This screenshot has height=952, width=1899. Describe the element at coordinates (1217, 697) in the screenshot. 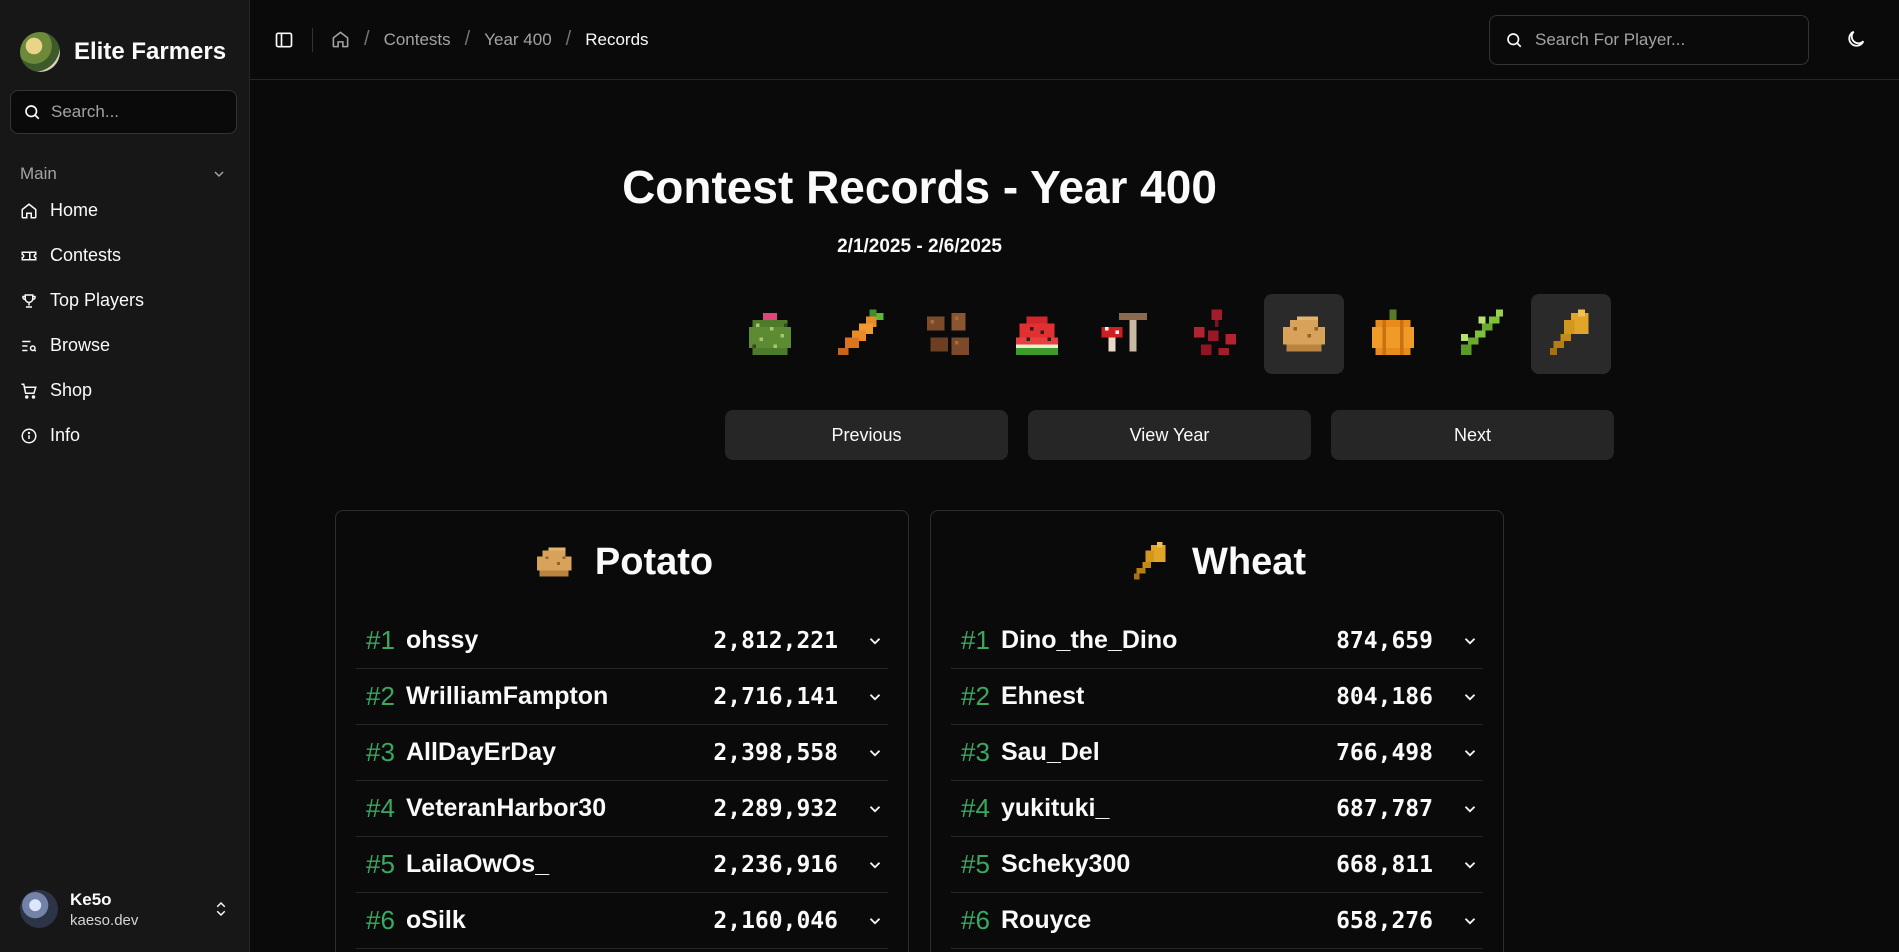

I see `table-row: #2 Ehnest 804,186` at that location.